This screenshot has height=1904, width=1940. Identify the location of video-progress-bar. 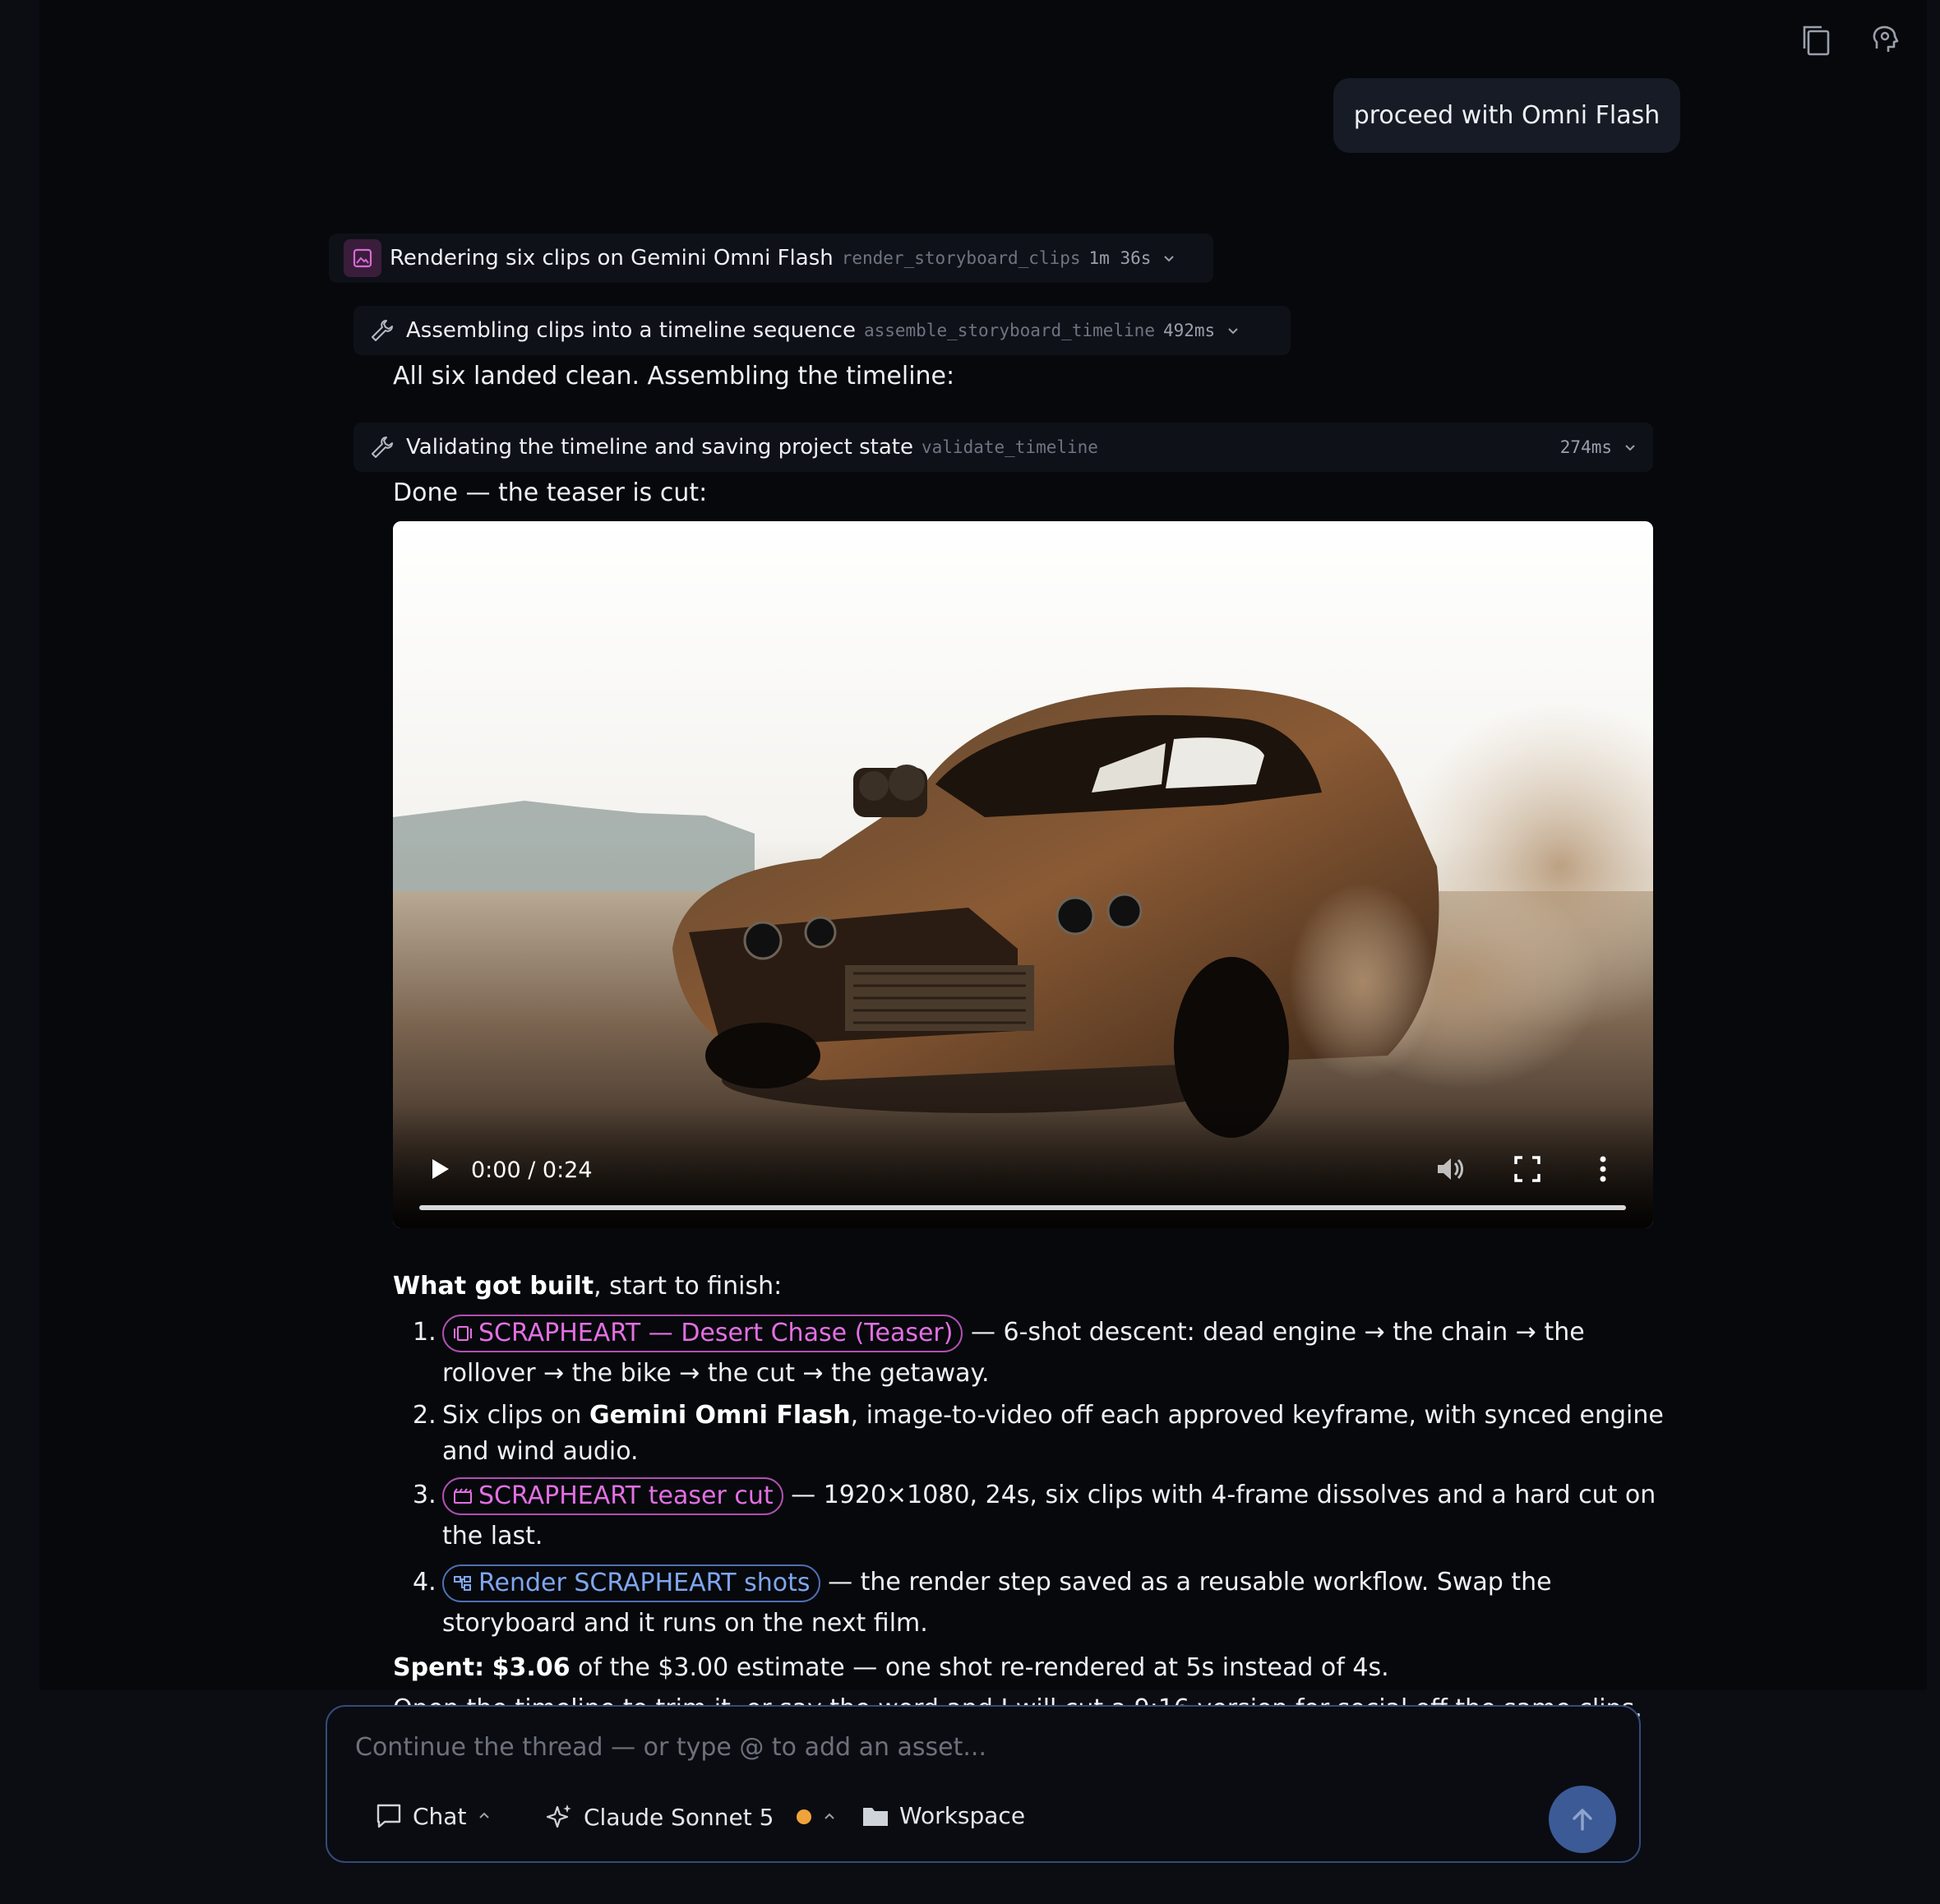
(1022, 1207).